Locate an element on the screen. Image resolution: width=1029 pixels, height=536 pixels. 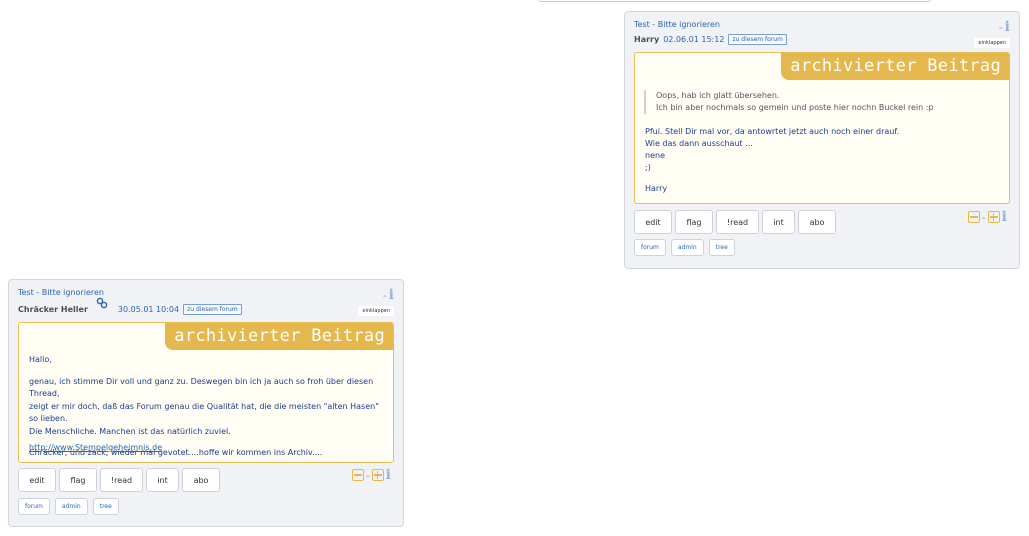
signature: Harry is located at coordinates (656, 188).